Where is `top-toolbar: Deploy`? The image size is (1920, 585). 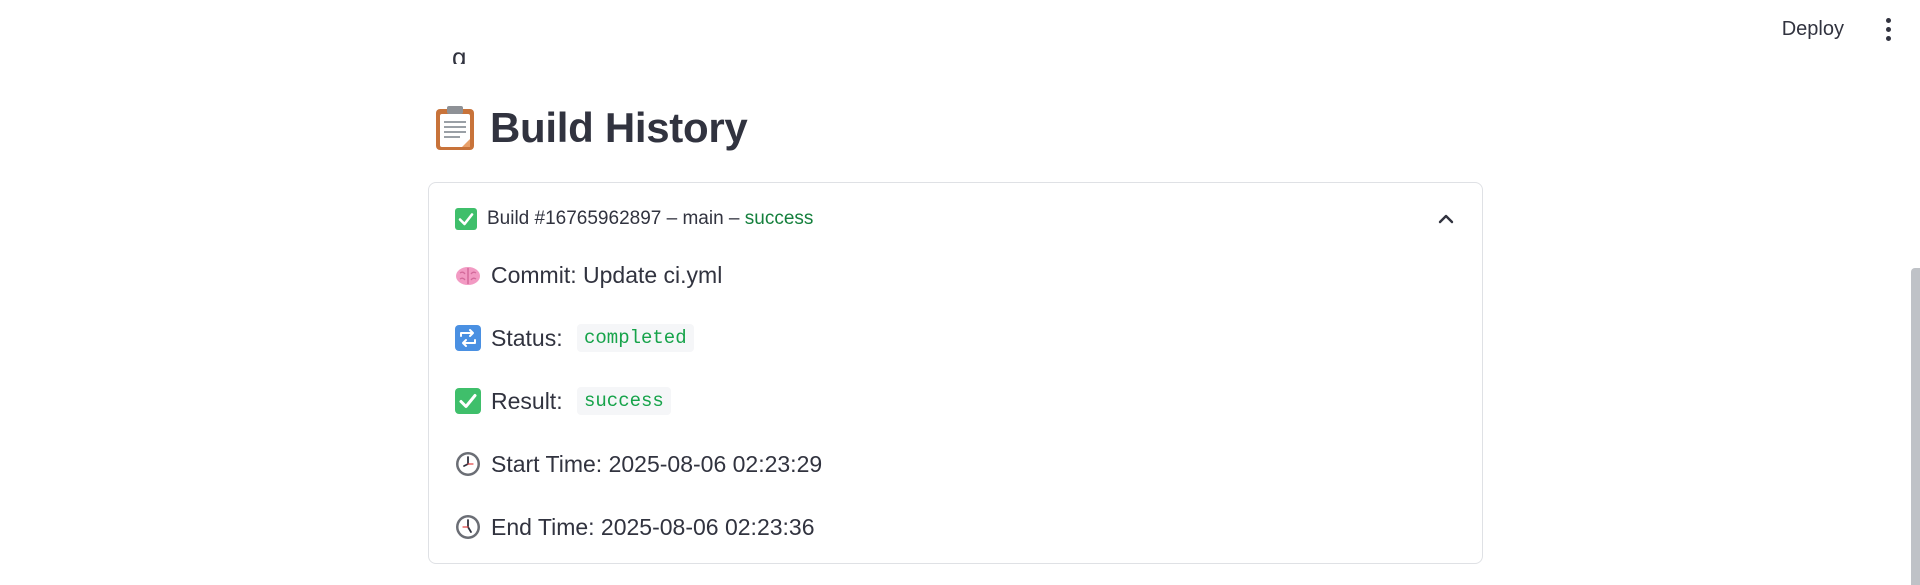 top-toolbar: Deploy is located at coordinates (1846, 29).